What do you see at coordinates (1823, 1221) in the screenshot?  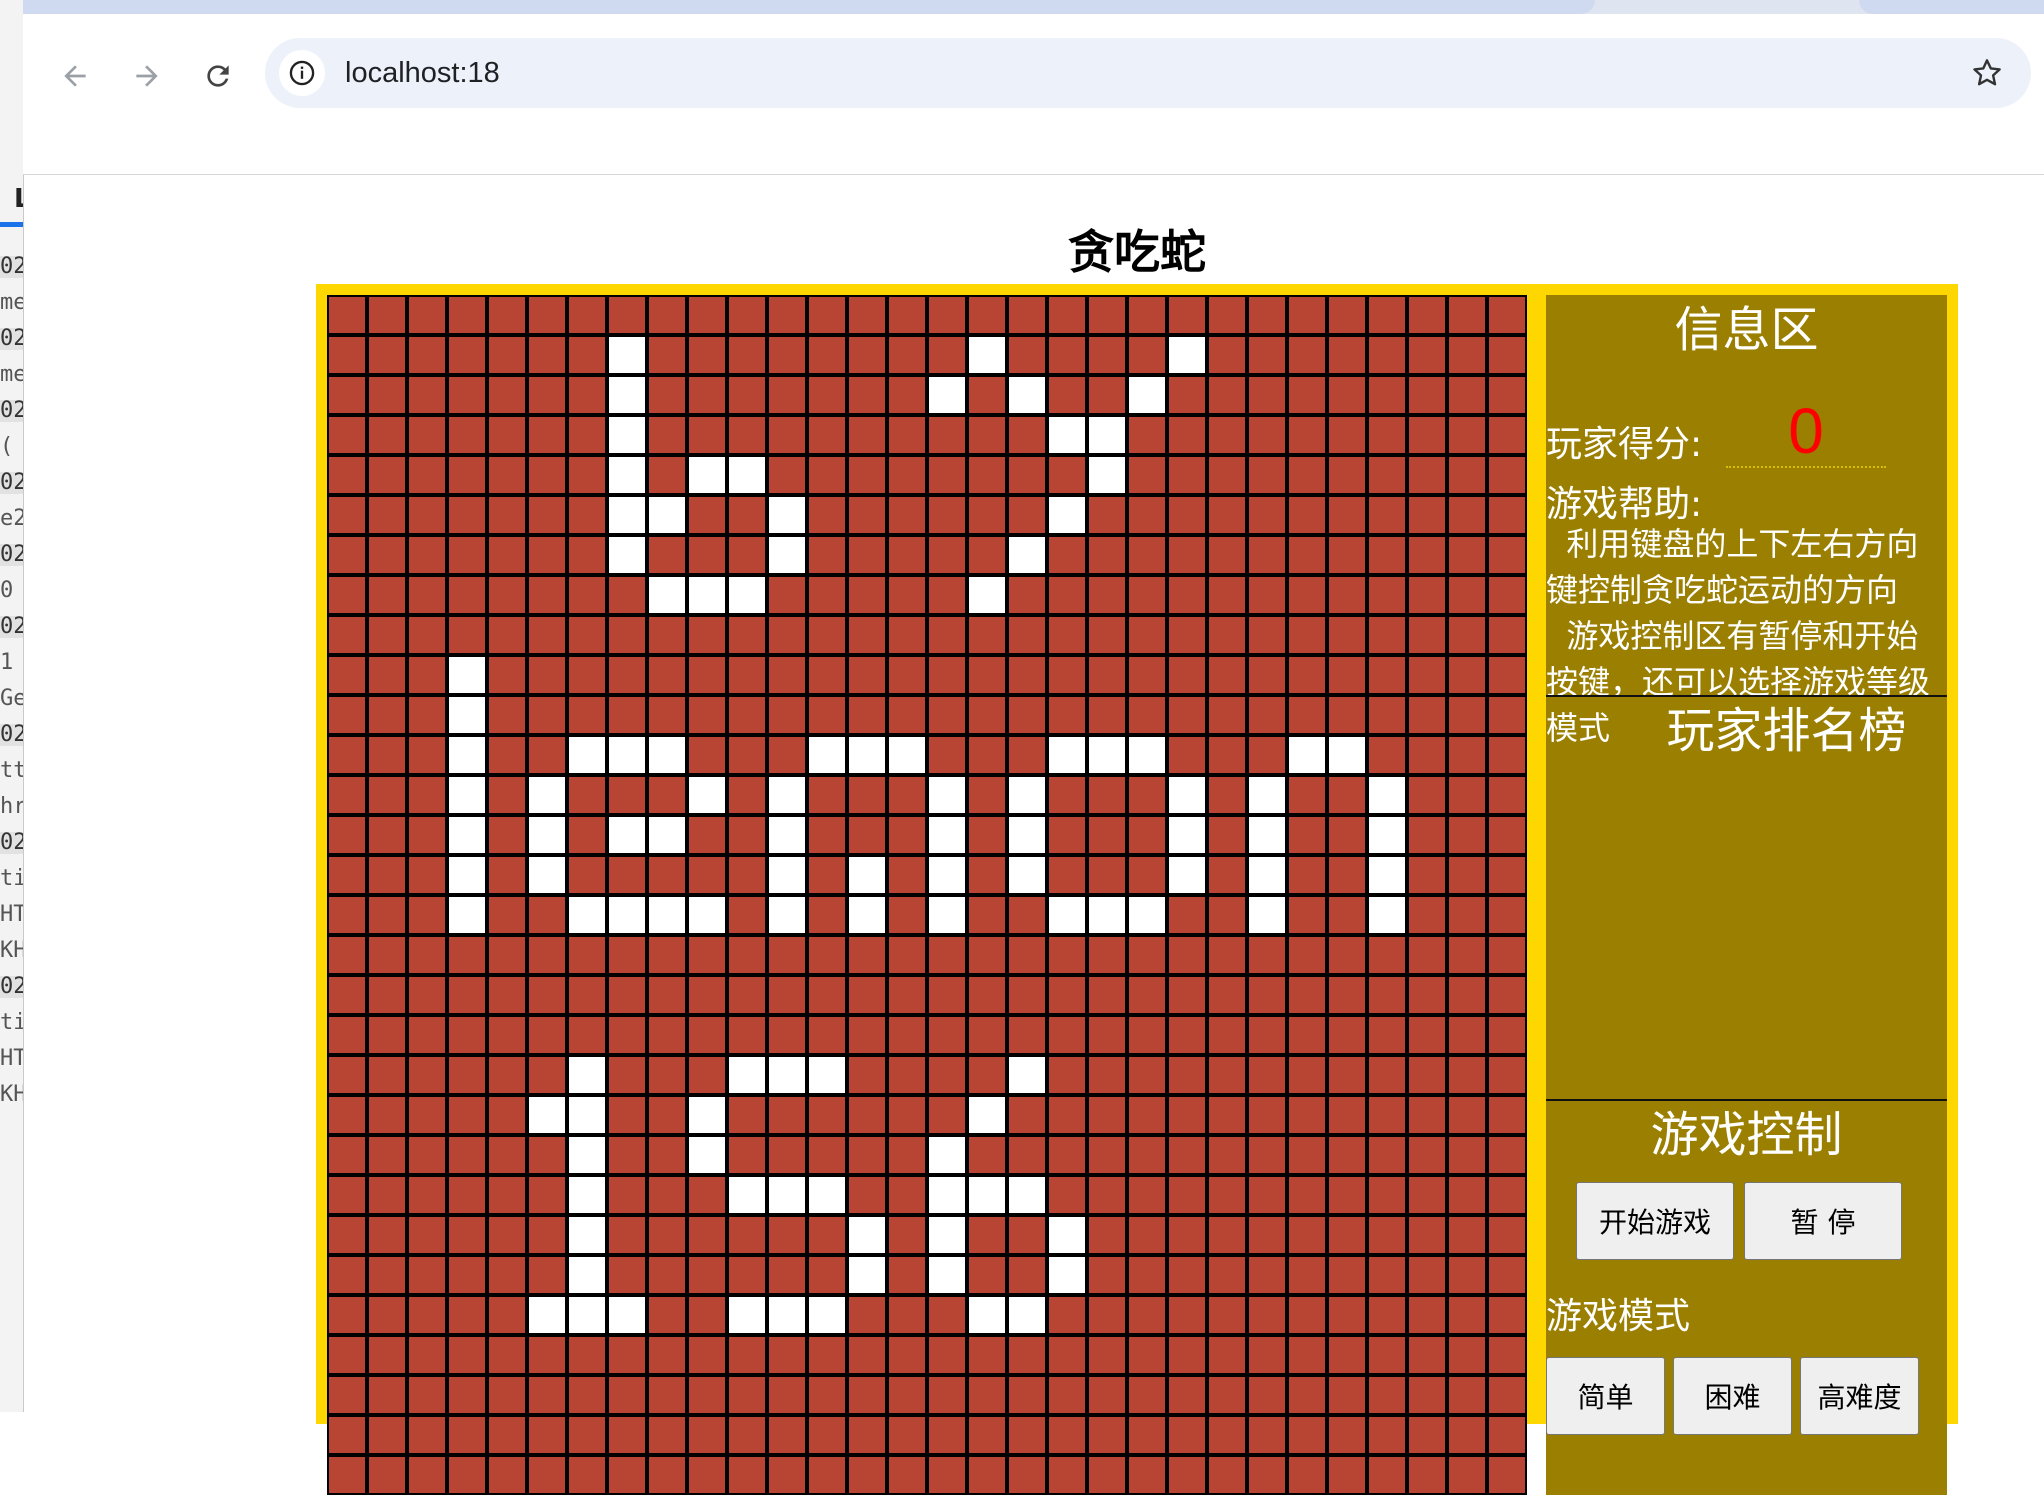 I see `pause-button: 暂 停` at bounding box center [1823, 1221].